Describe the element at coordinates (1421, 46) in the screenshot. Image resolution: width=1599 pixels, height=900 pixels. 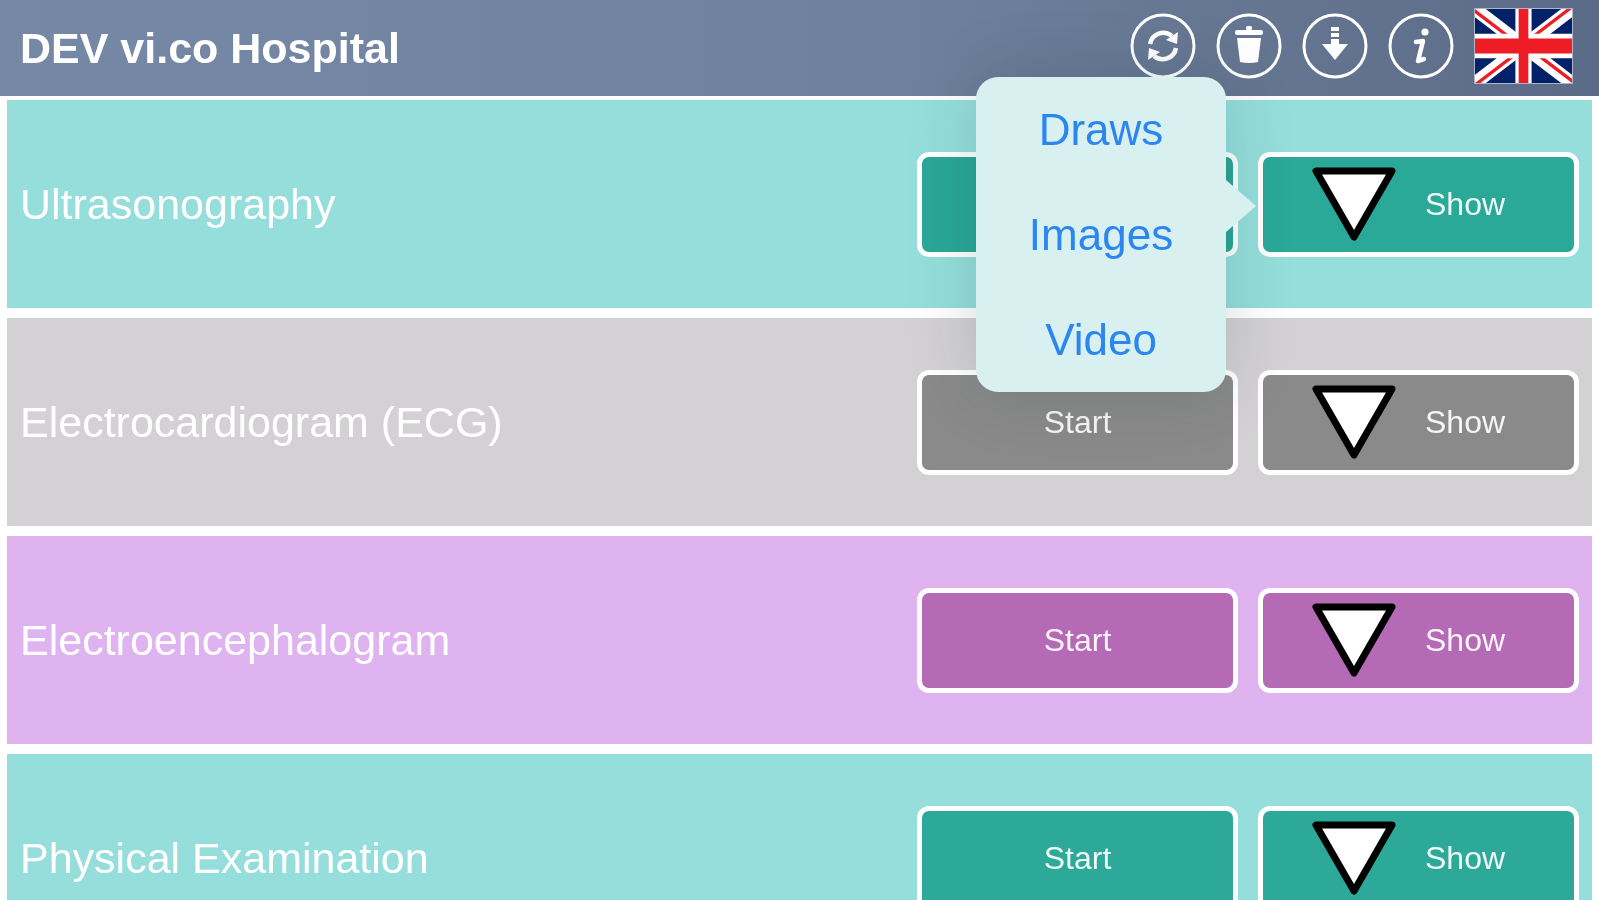
I see `info-icon` at that location.